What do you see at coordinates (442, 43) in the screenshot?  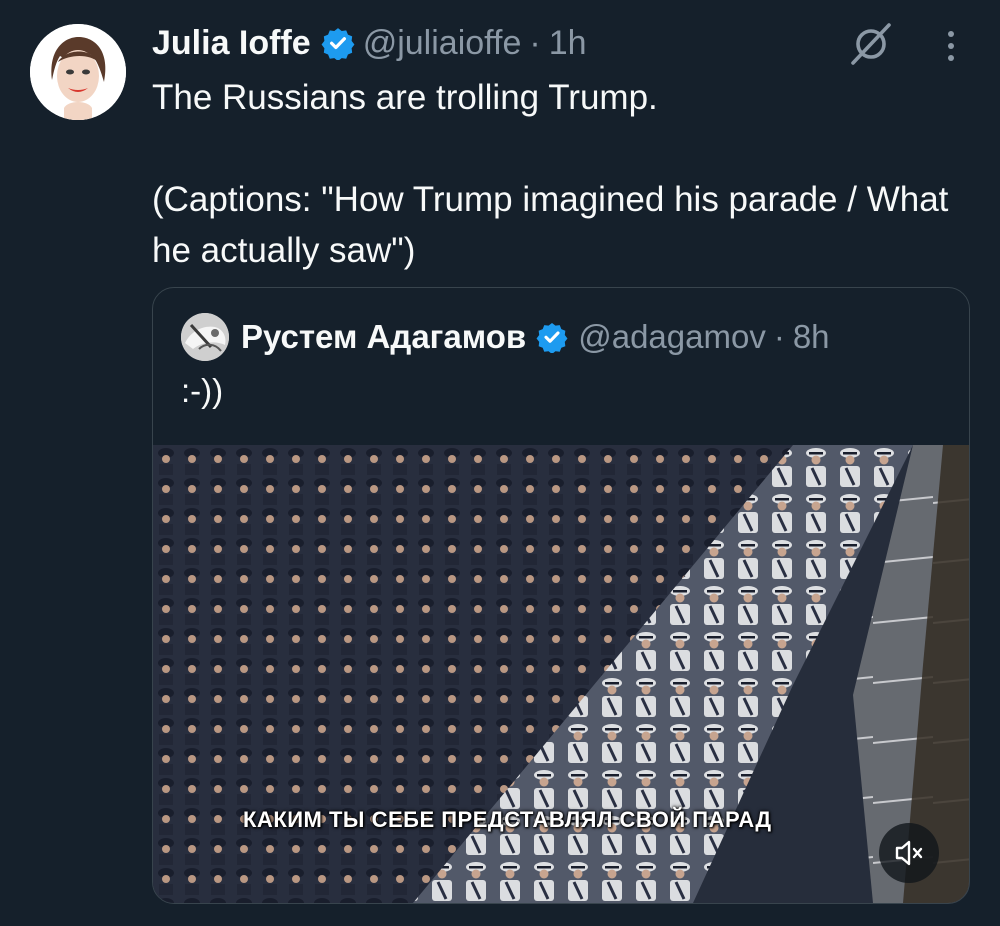 I see `author-handle: @juliaioffe` at bounding box center [442, 43].